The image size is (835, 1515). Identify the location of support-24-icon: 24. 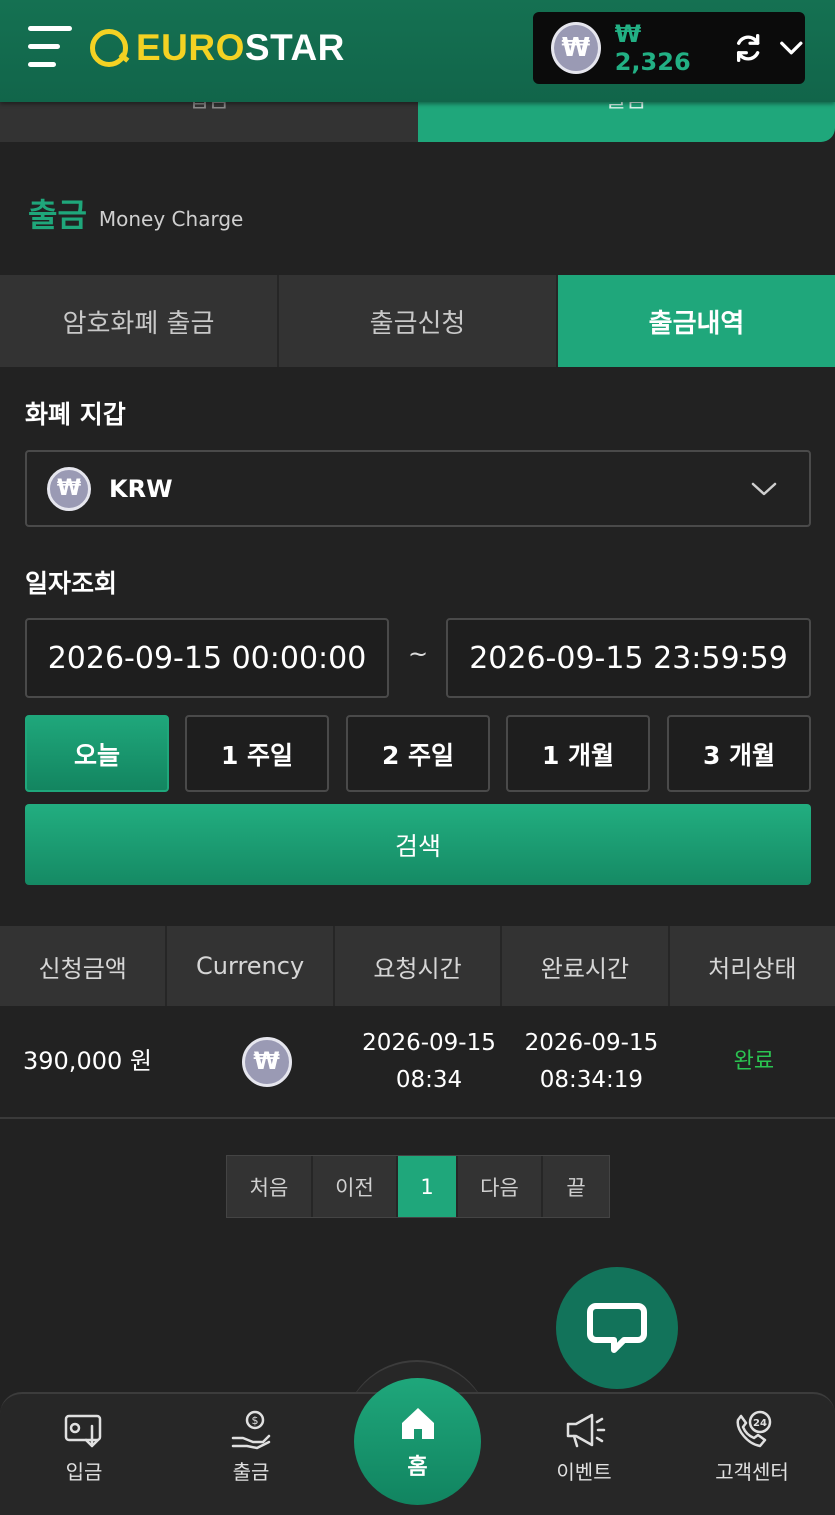
(754, 1429).